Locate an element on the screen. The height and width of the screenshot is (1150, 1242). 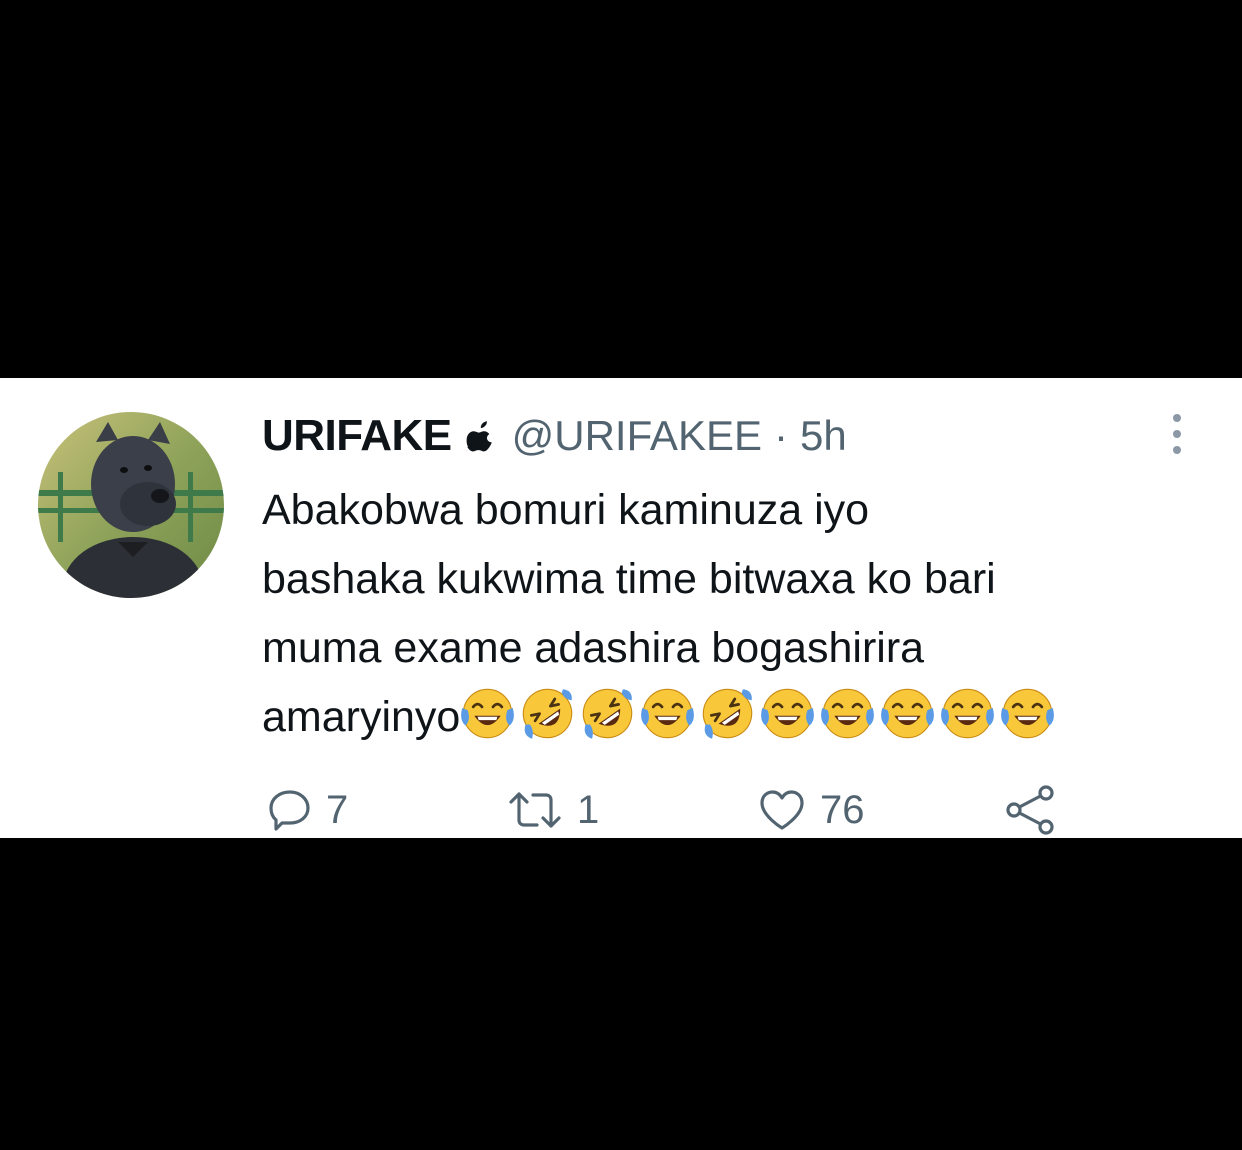
action-bar: 7 1 76 is located at coordinates (712, 810).